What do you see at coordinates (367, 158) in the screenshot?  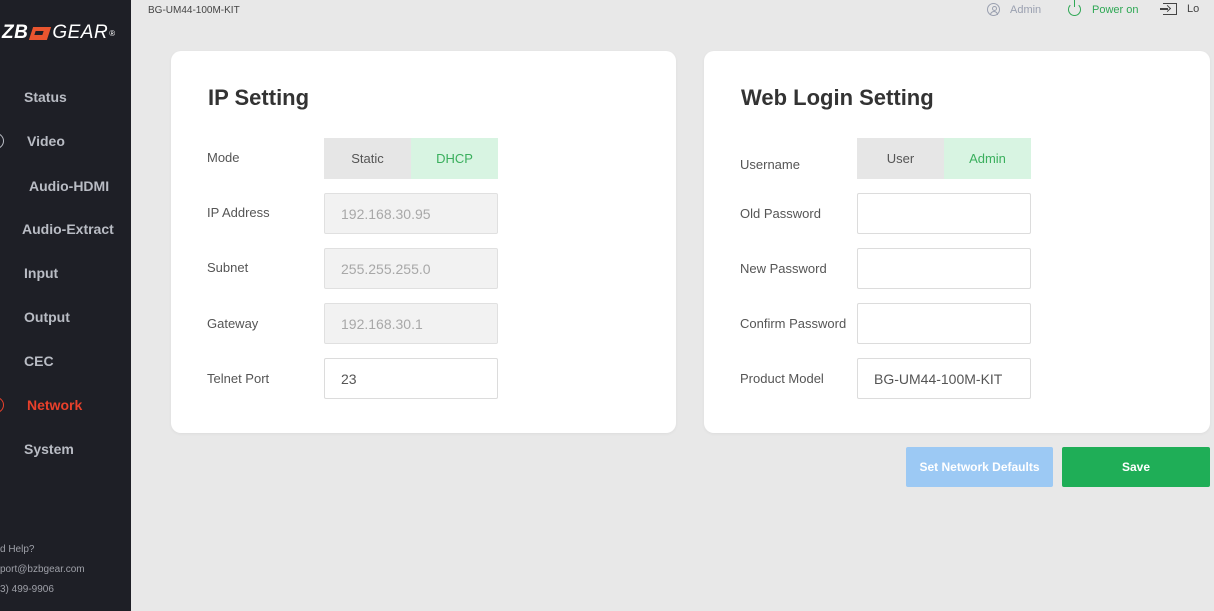 I see `mode-static-option: Static` at bounding box center [367, 158].